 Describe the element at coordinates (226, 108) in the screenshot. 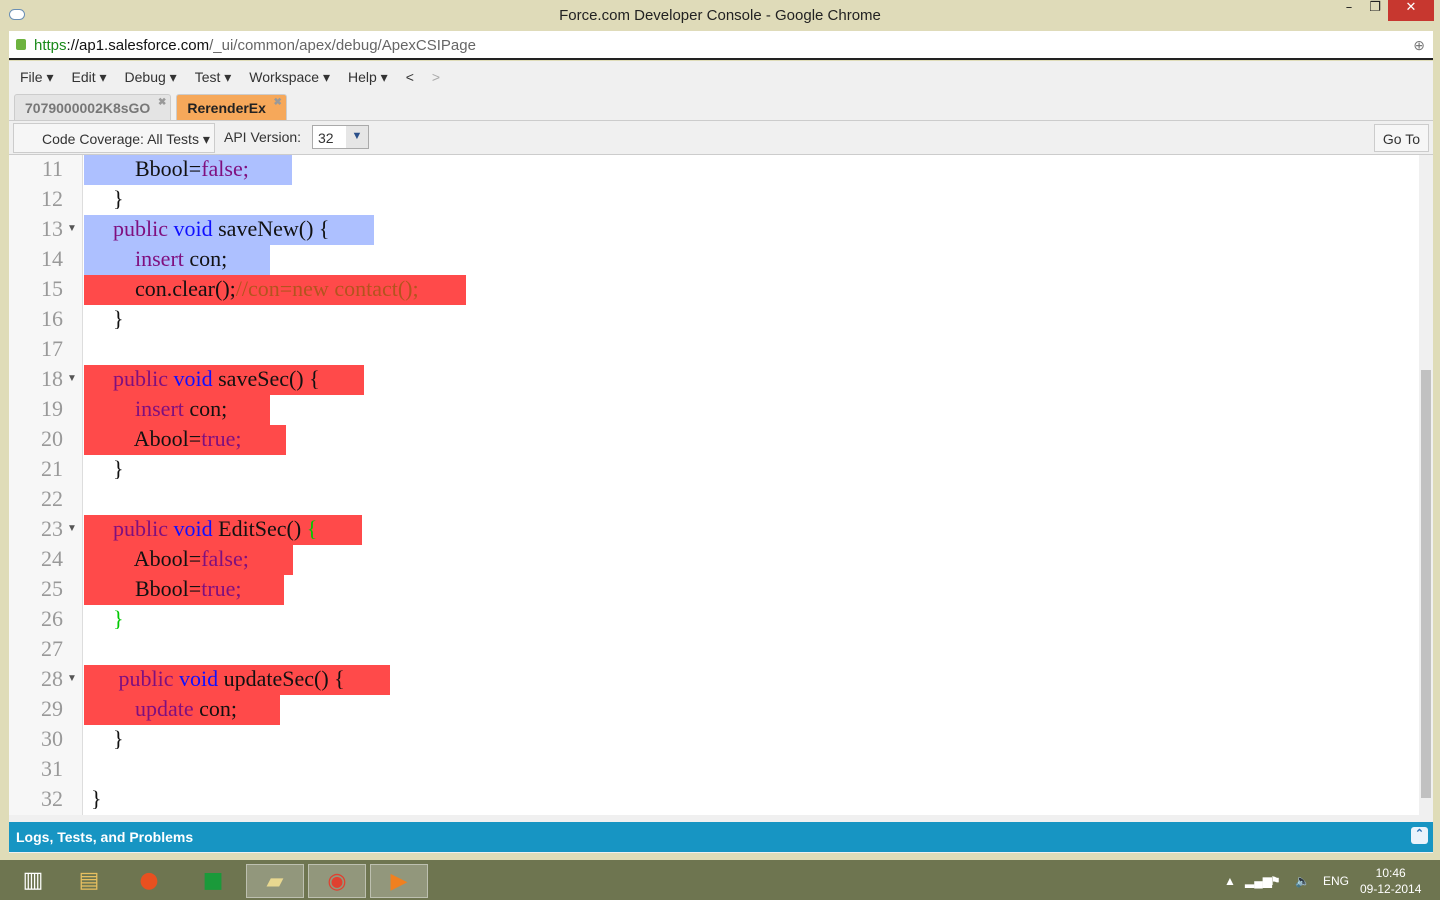

I see `tab-label: RerenderEx` at that location.